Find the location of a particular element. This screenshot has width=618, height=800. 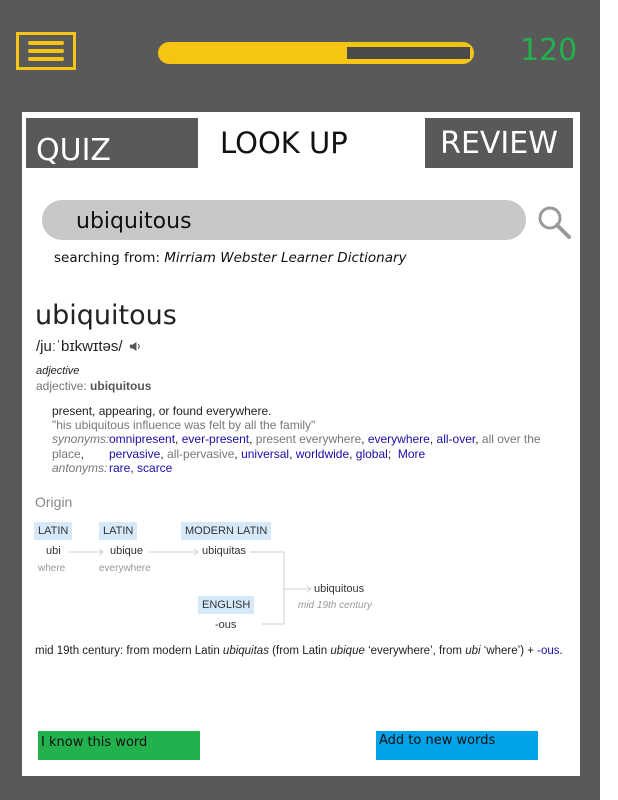

origin-text-part: . is located at coordinates (561, 651).